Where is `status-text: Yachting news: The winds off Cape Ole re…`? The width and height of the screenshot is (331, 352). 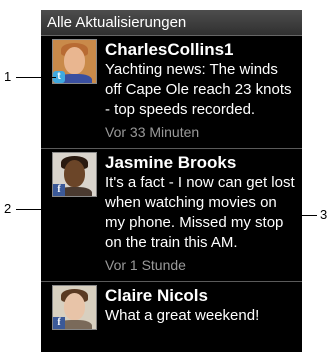
status-text: Yachting news: The winds off Cape Ole re… is located at coordinates (198, 89).